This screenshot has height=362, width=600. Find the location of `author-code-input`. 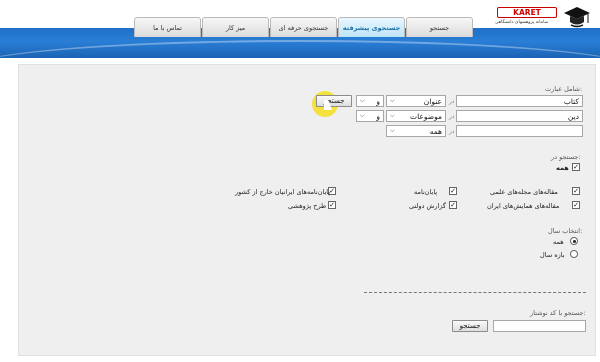

author-code-input is located at coordinates (539, 326).